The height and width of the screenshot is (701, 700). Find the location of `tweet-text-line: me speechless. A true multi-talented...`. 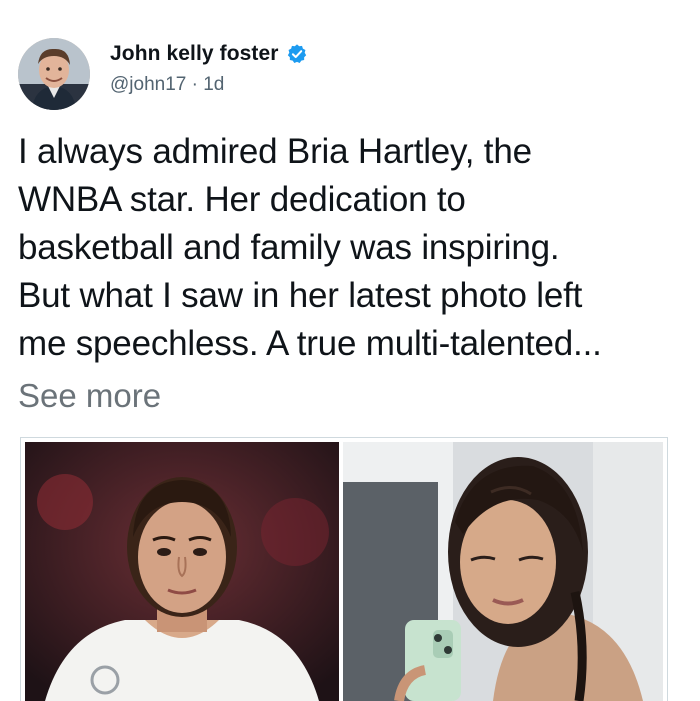

tweet-text-line: me speechless. A true multi-talented... is located at coordinates (310, 343).